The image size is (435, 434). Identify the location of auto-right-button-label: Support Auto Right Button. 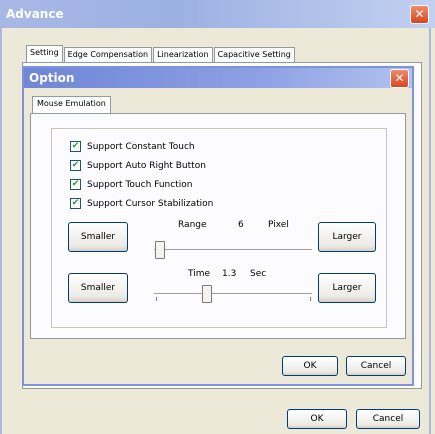
(146, 165).